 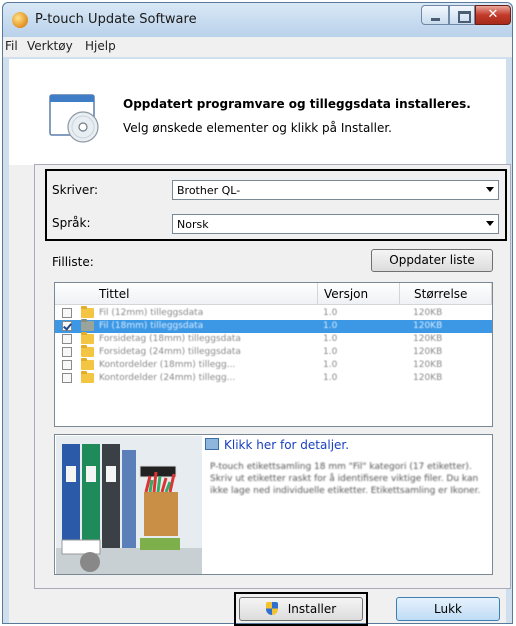 What do you see at coordinates (129, 505) in the screenshot?
I see `product-photo` at bounding box center [129, 505].